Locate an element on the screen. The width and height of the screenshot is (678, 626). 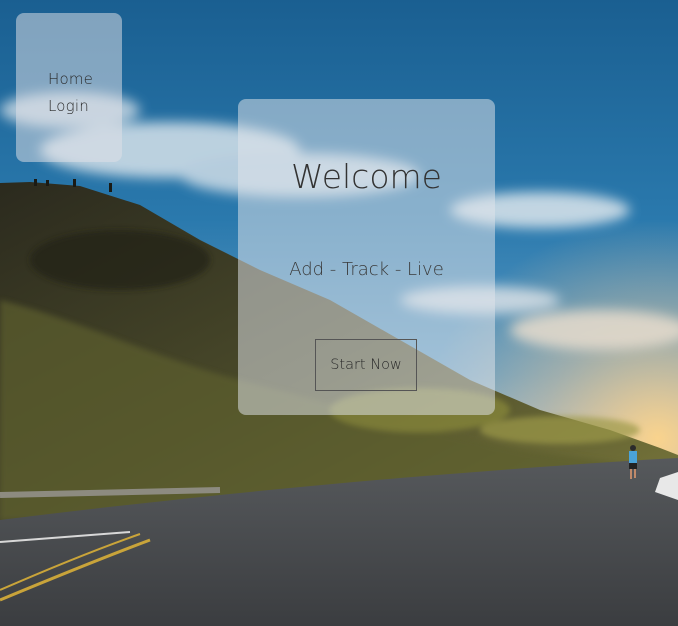
nav-panel: Home Login is located at coordinates (69, 87).